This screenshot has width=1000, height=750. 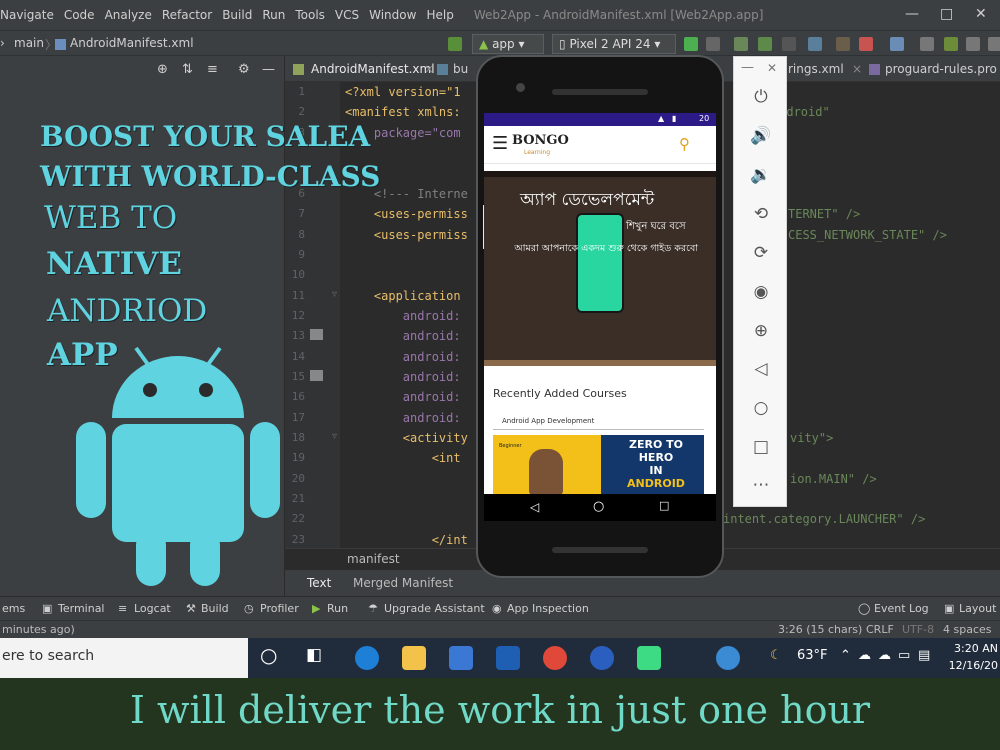 I want to click on menu-build: Build, so click(x=237, y=15).